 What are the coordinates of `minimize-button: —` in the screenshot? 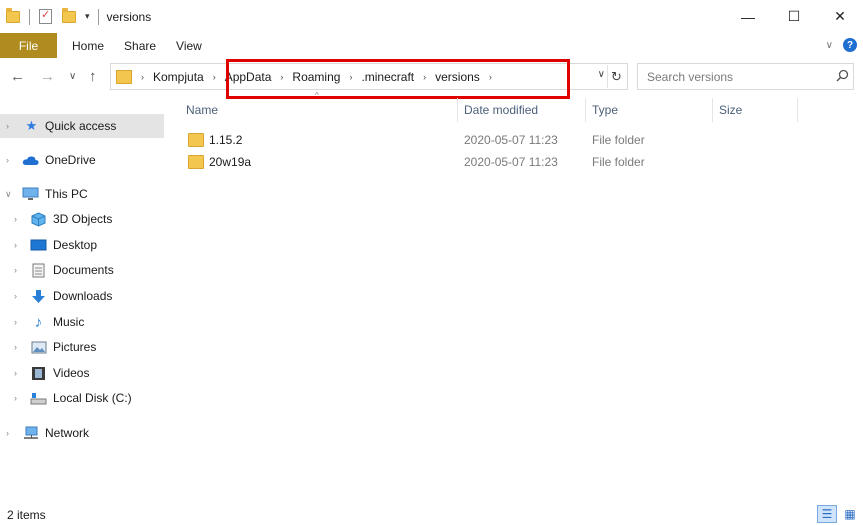 It's located at (748, 16).